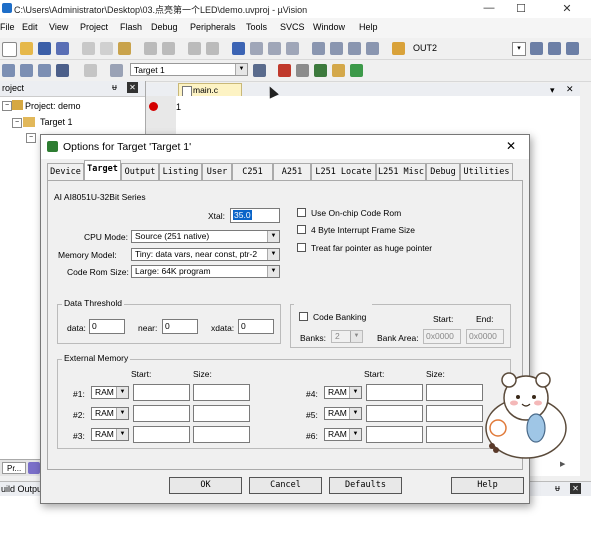  Describe the element at coordinates (401, 171) in the screenshot. I see `tab-l251-misc: L251 Misc` at that location.